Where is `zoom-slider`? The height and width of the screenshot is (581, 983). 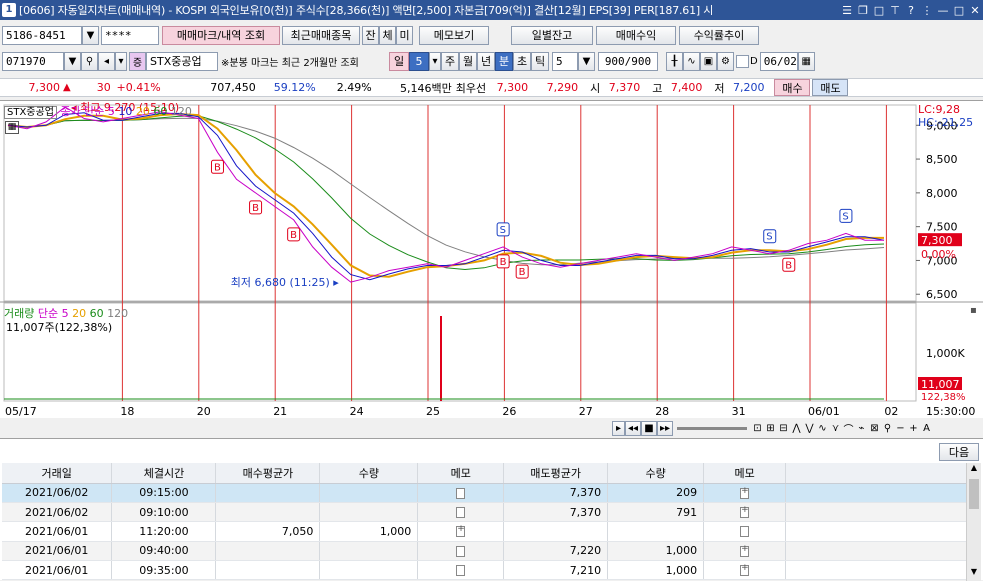 zoom-slider is located at coordinates (712, 428).